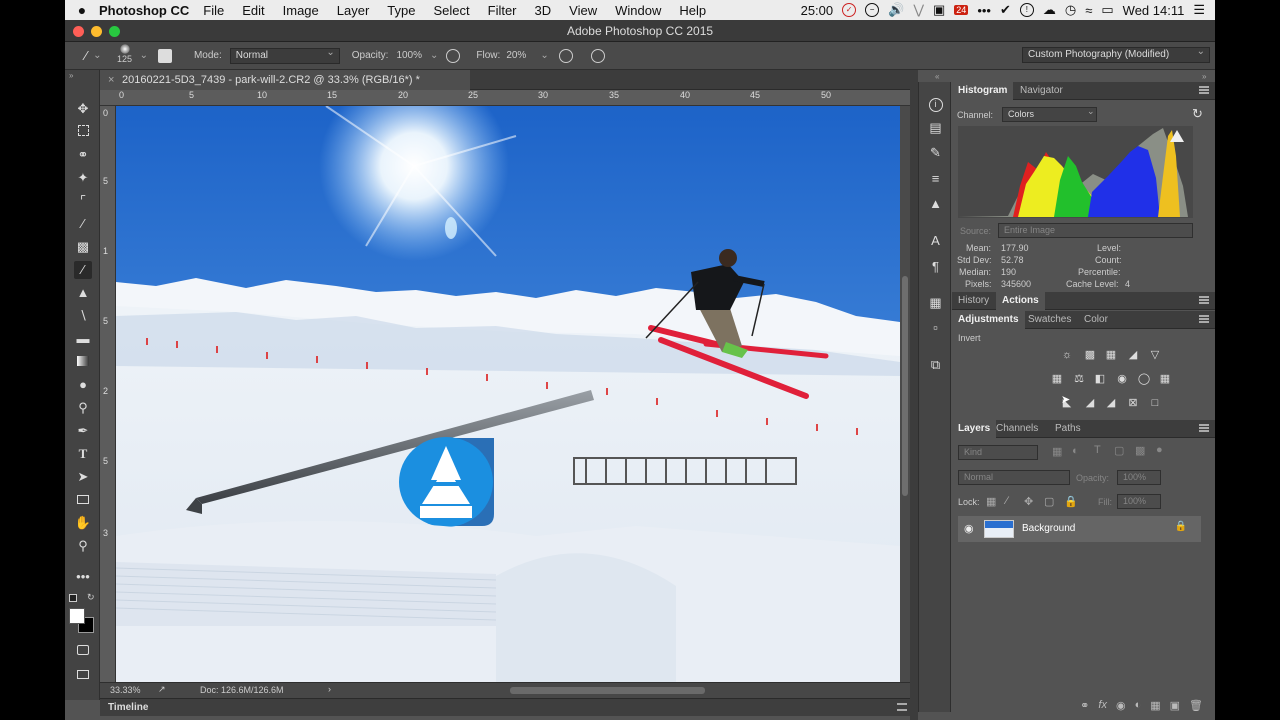 The image size is (1280, 720). What do you see at coordinates (71, 75) in the screenshot?
I see `tools-collapse-icon: »` at bounding box center [71, 75].